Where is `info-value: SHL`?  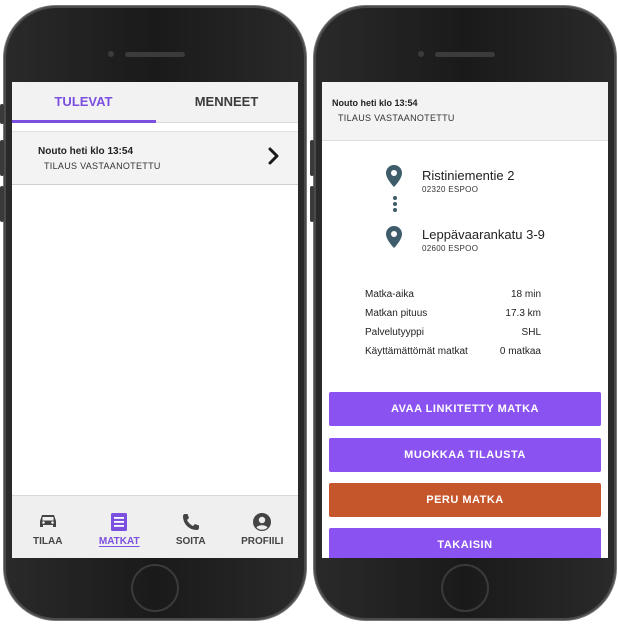 info-value: SHL is located at coordinates (531, 332).